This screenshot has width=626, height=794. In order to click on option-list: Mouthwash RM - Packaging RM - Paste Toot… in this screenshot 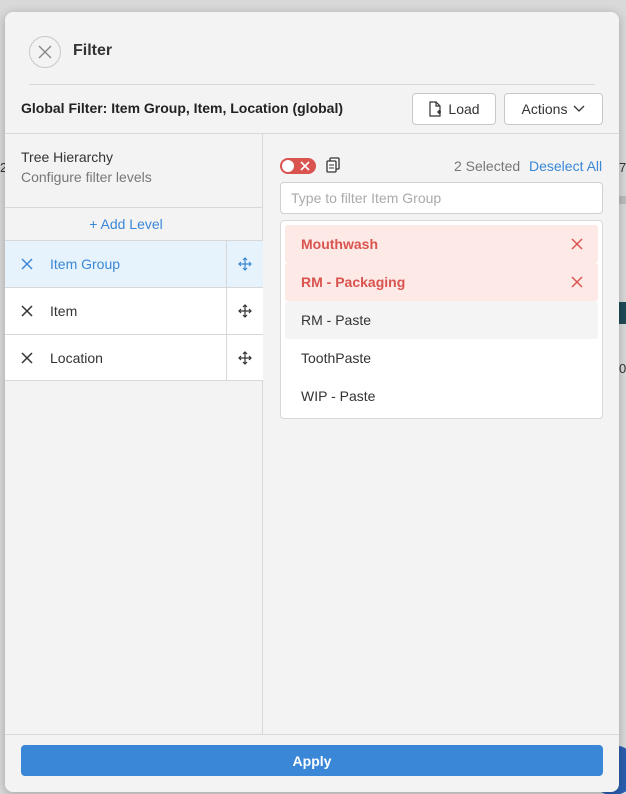, I will do `click(441, 319)`.